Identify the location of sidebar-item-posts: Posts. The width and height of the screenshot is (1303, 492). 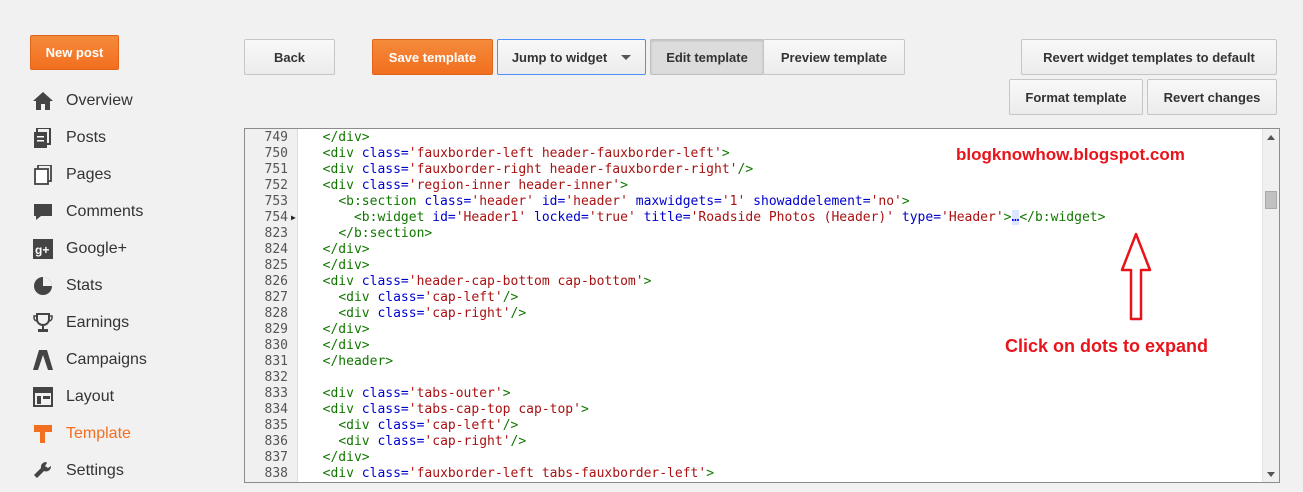
(69, 138).